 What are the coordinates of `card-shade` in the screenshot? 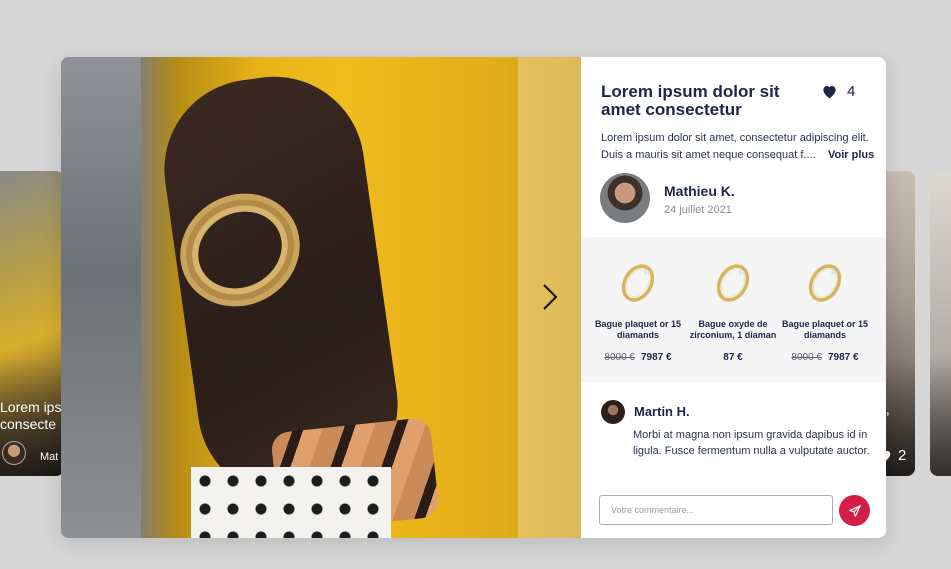 It's located at (940, 416).